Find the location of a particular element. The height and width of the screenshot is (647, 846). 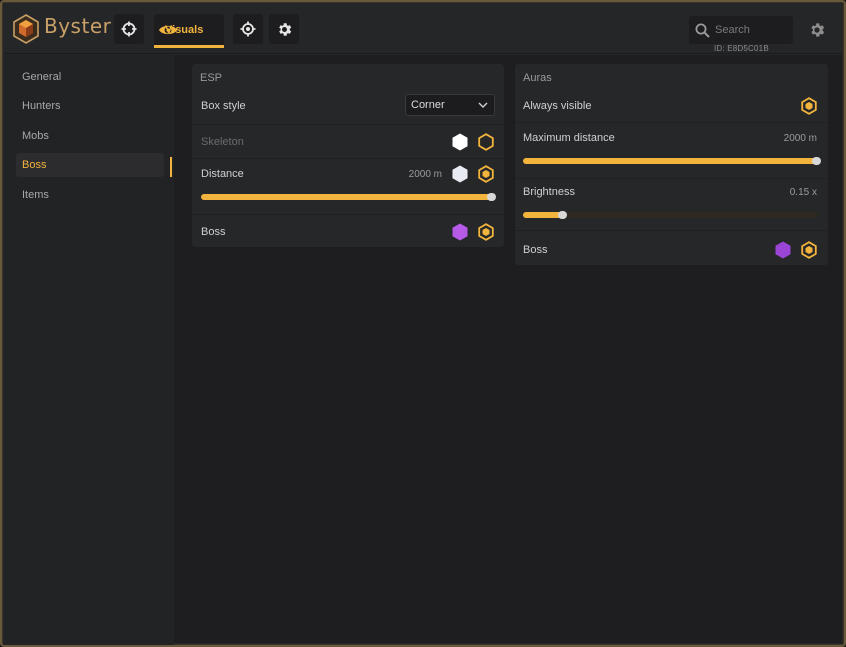

sidebar-item-label: Boss is located at coordinates (34, 165).